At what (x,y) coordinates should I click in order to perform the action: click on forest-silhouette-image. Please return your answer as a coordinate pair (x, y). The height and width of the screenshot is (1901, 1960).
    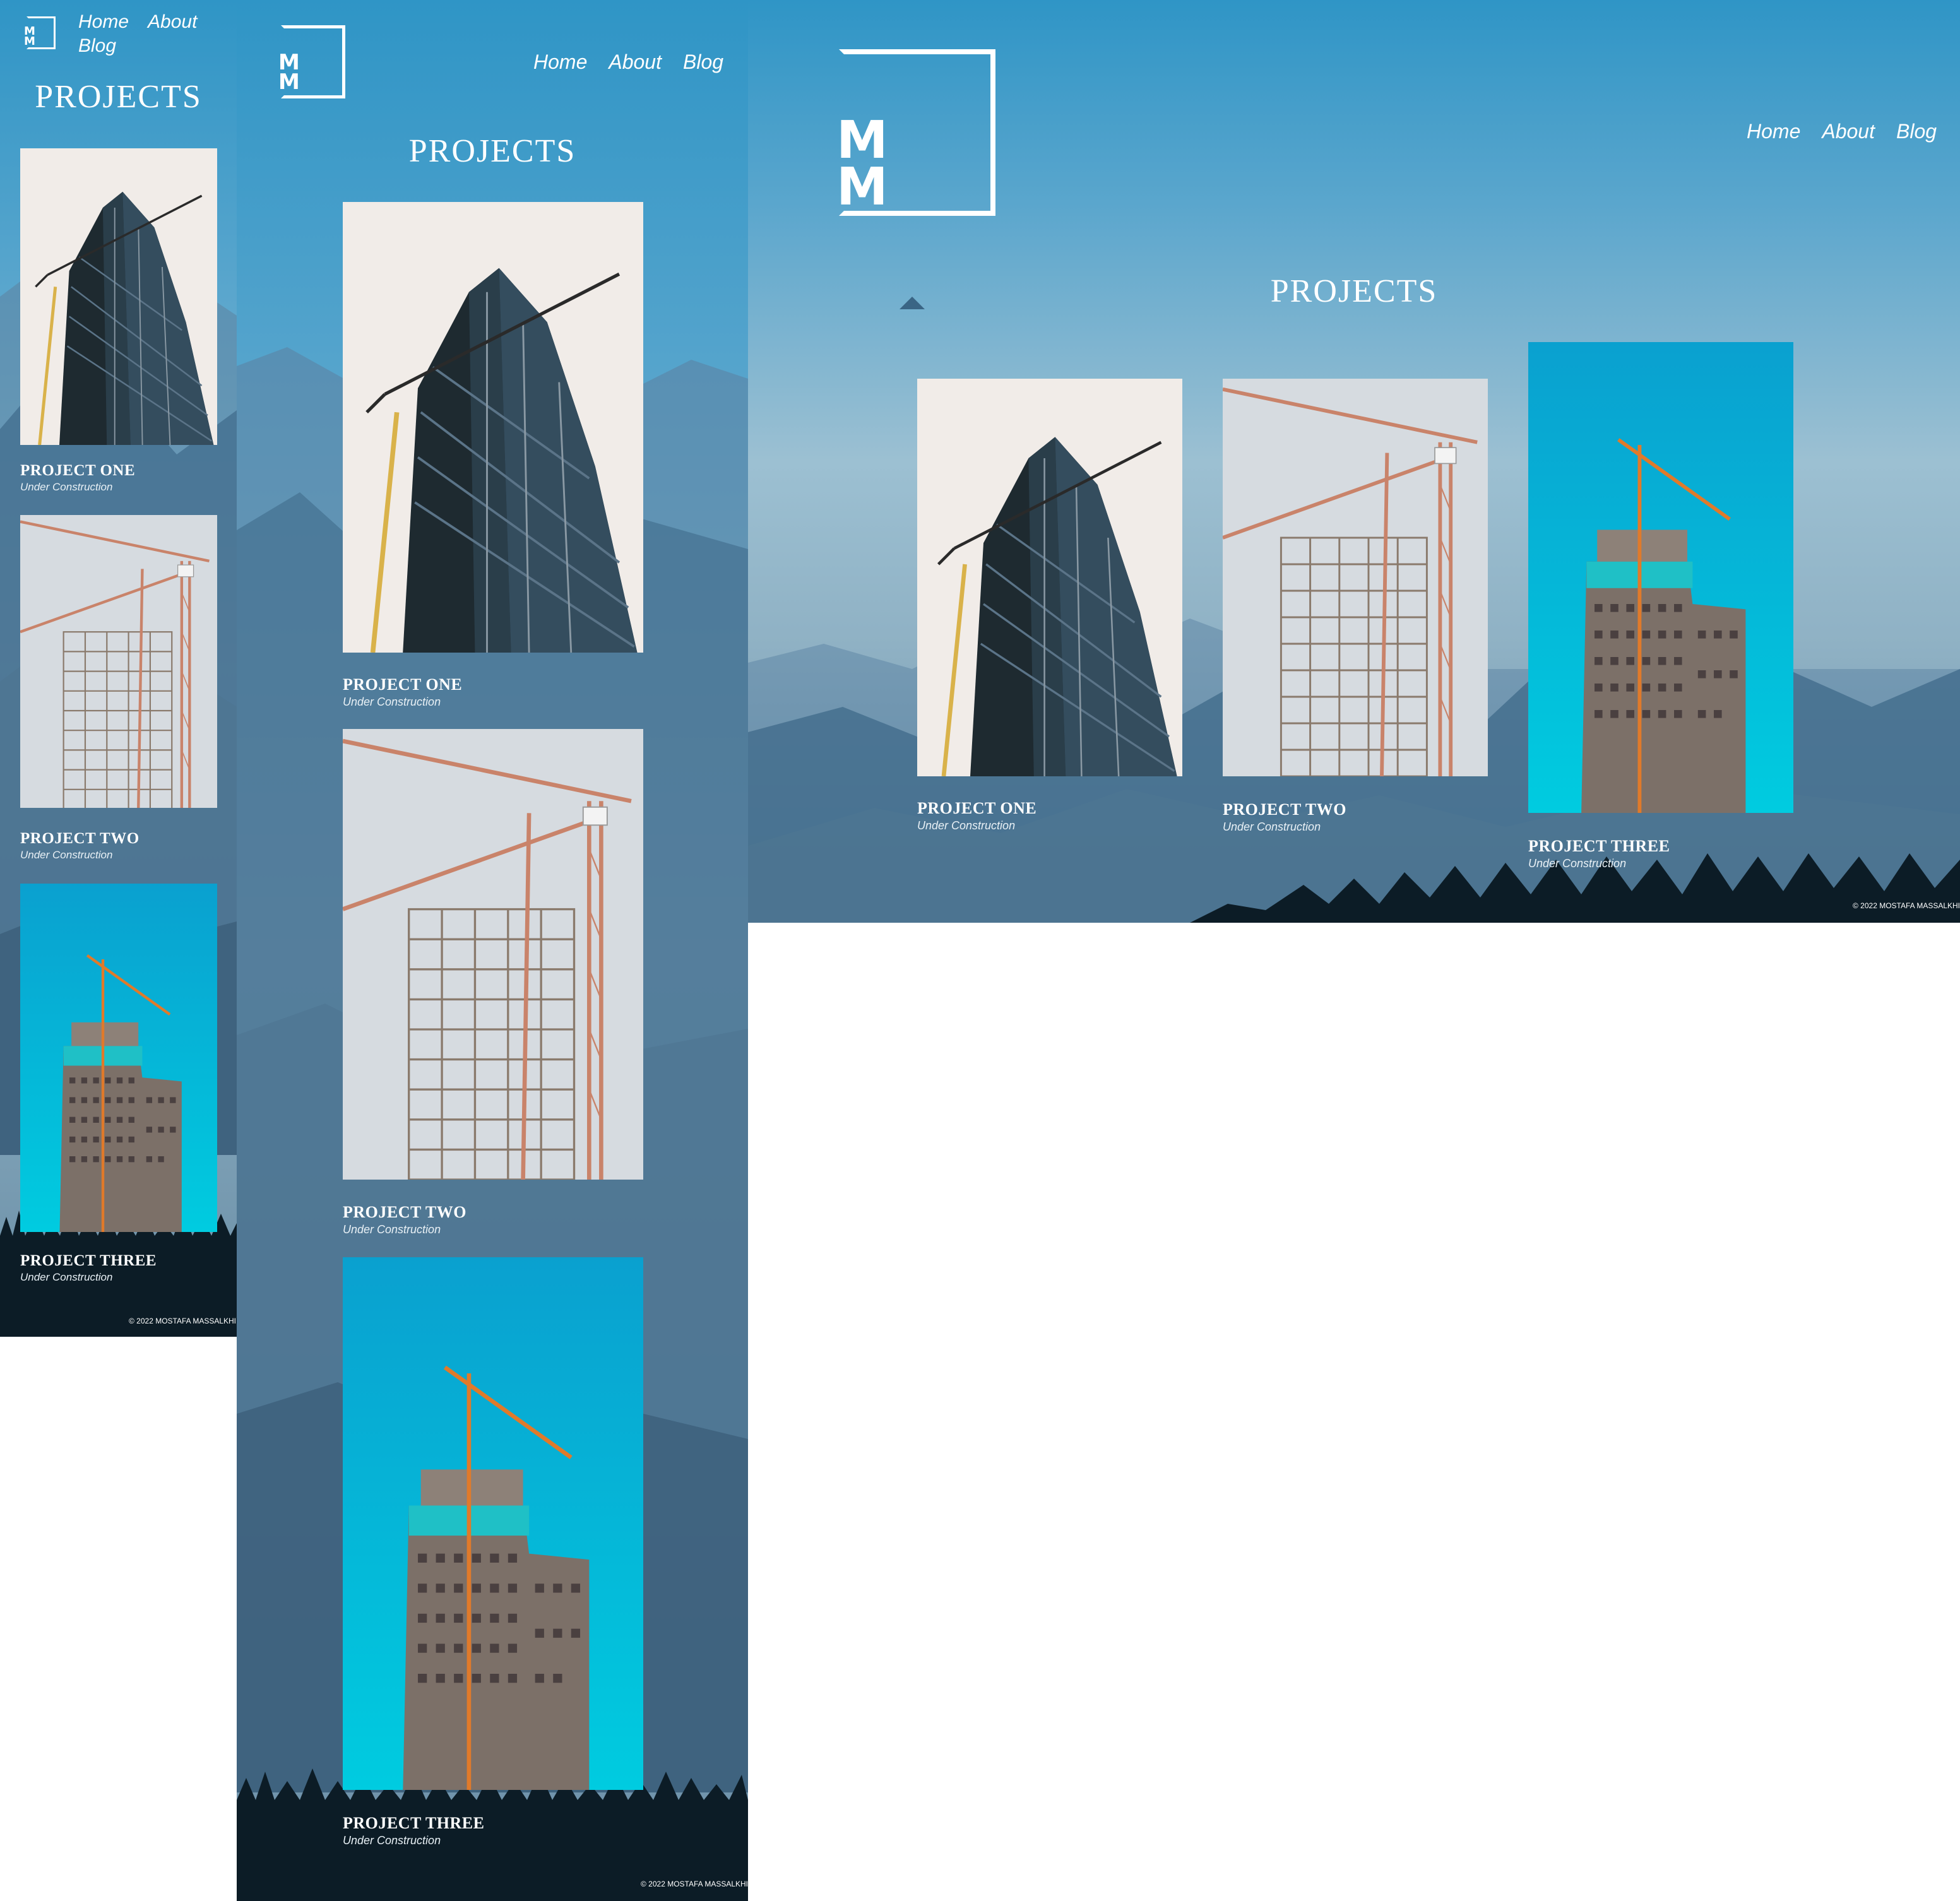
    Looking at the image, I should click on (1575, 888).